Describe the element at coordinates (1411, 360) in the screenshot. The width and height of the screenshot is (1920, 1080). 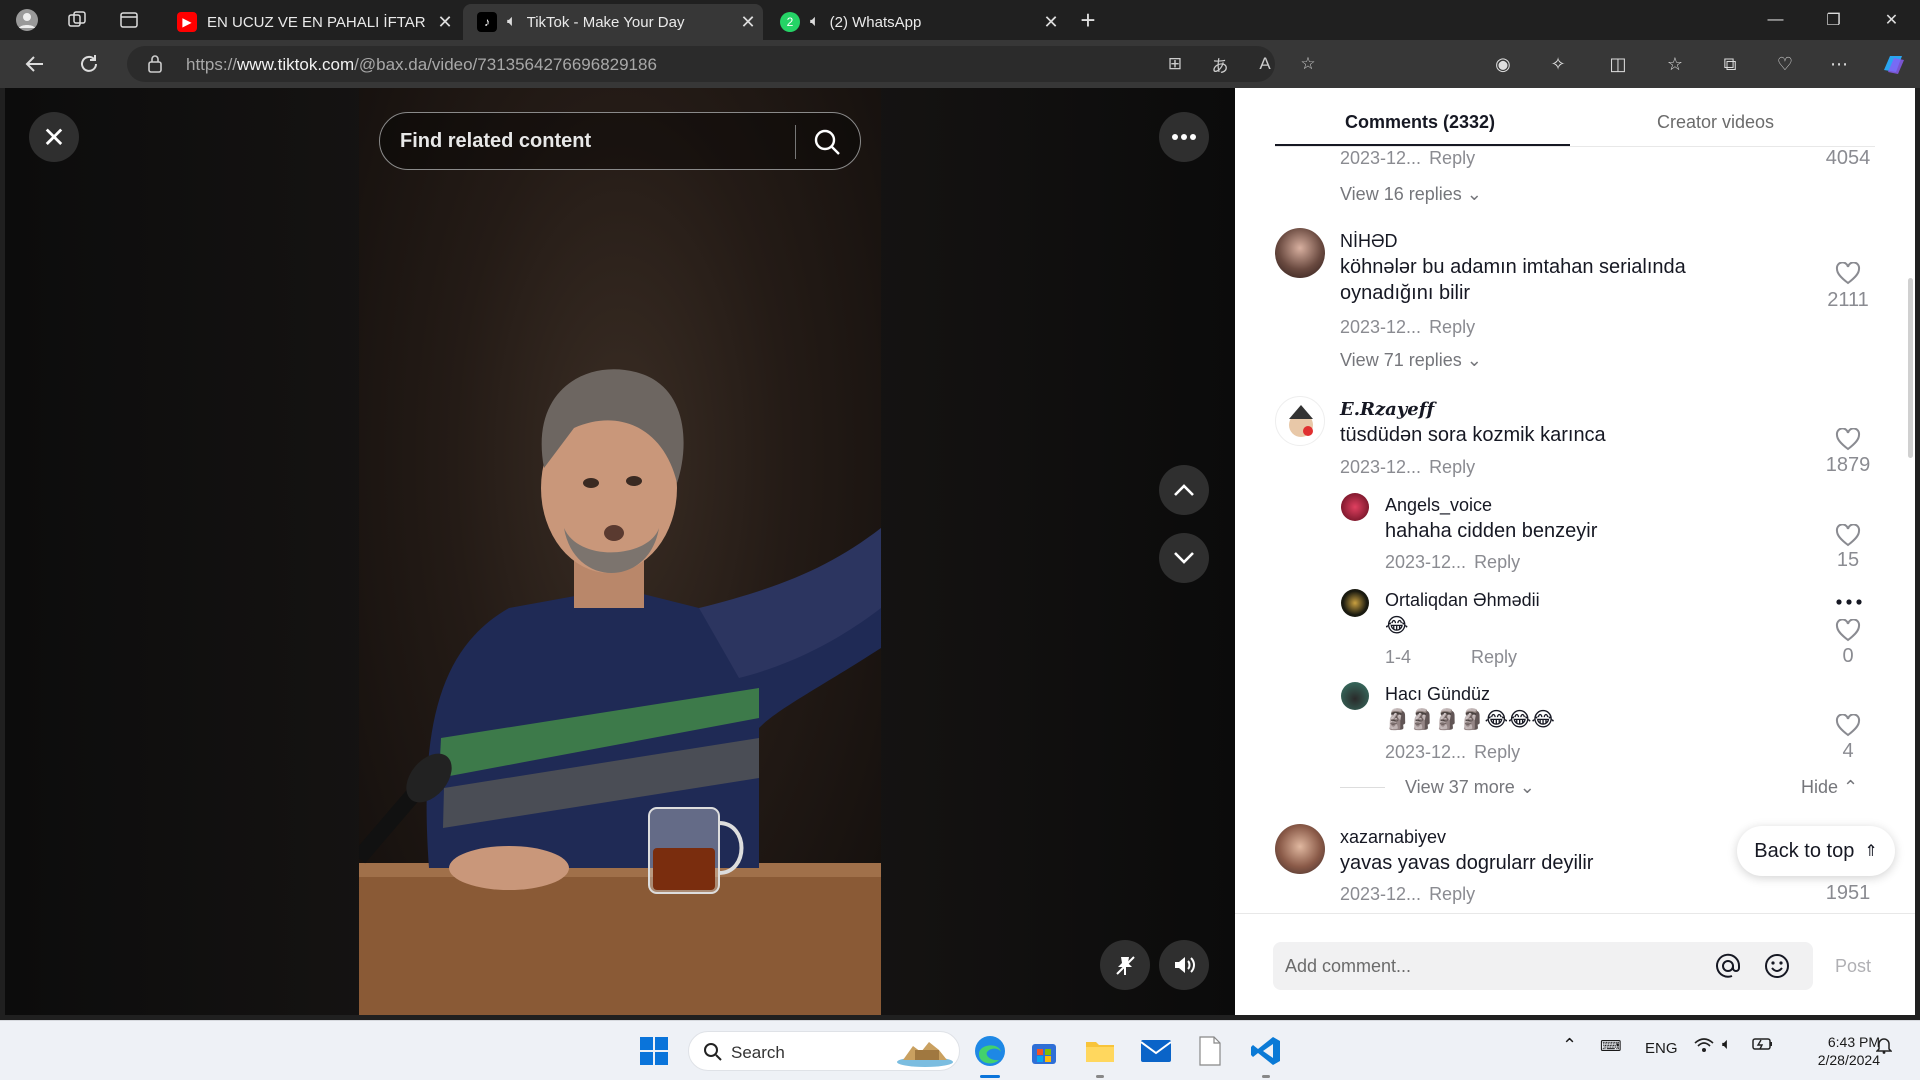
I see `view-replies-button: View 71 replies ⌄` at that location.